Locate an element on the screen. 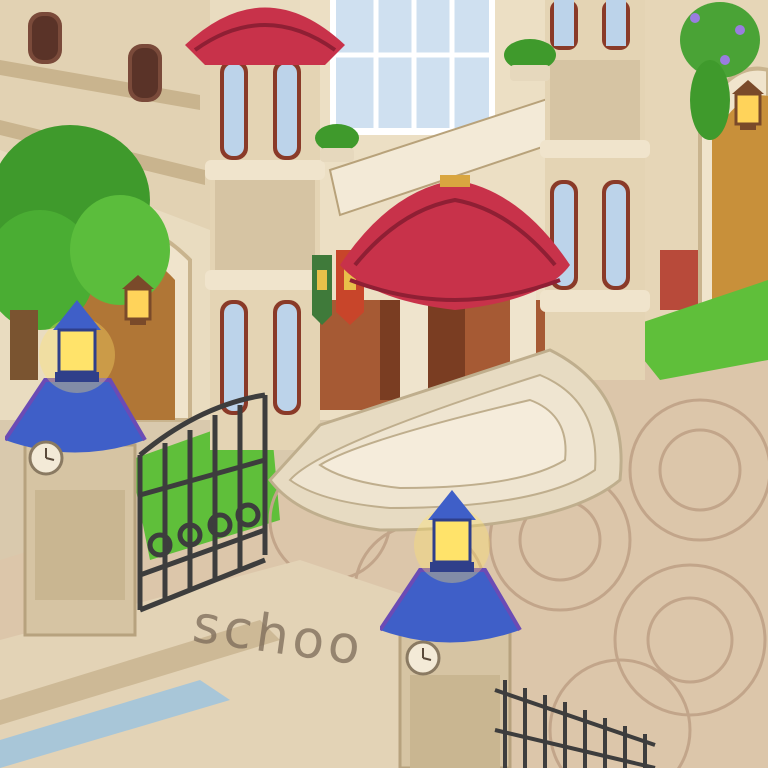 This screenshot has width=768, height=768. gate-pillar-left is located at coordinates (76, 468).